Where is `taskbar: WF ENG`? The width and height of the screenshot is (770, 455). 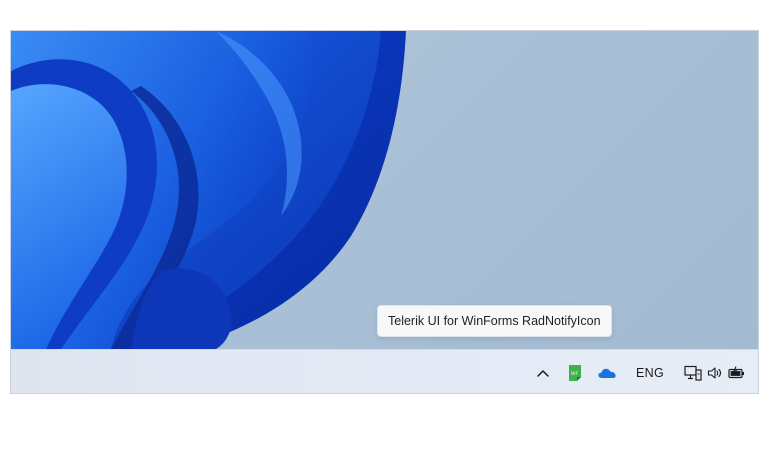
taskbar: WF ENG is located at coordinates (384, 371).